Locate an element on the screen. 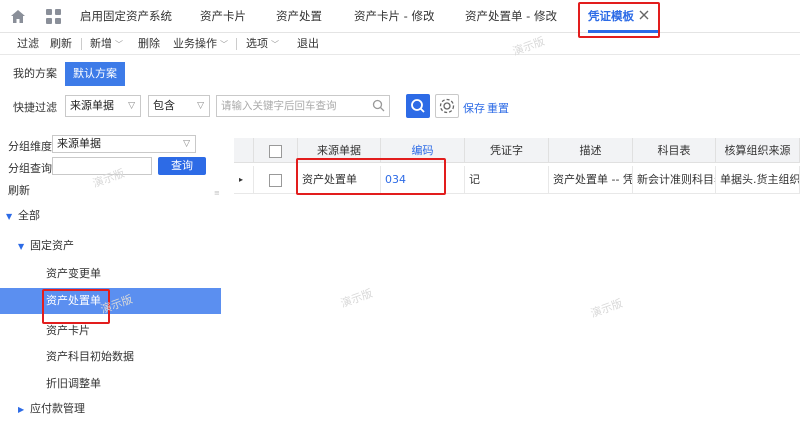 Image resolution: width=800 pixels, height=423 pixels. group-dim-select: 来源单据 ▽ is located at coordinates (124, 144).